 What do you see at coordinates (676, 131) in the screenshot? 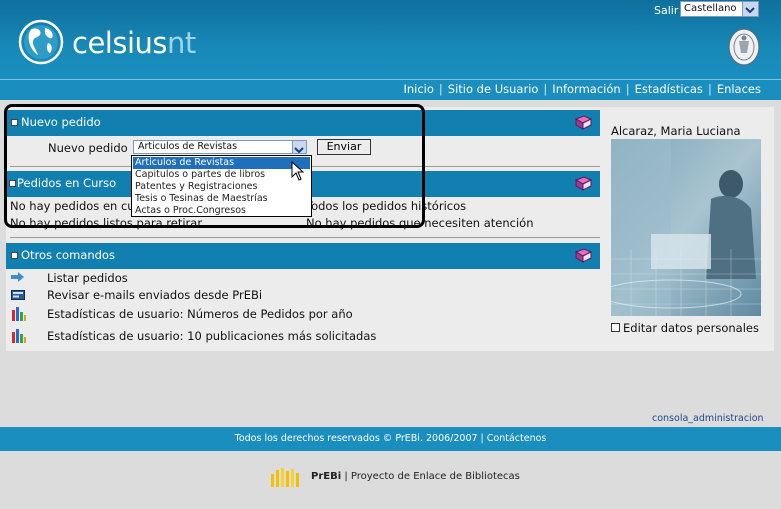
I see `user-name: Alcaraz, Maria Luciana` at bounding box center [676, 131].